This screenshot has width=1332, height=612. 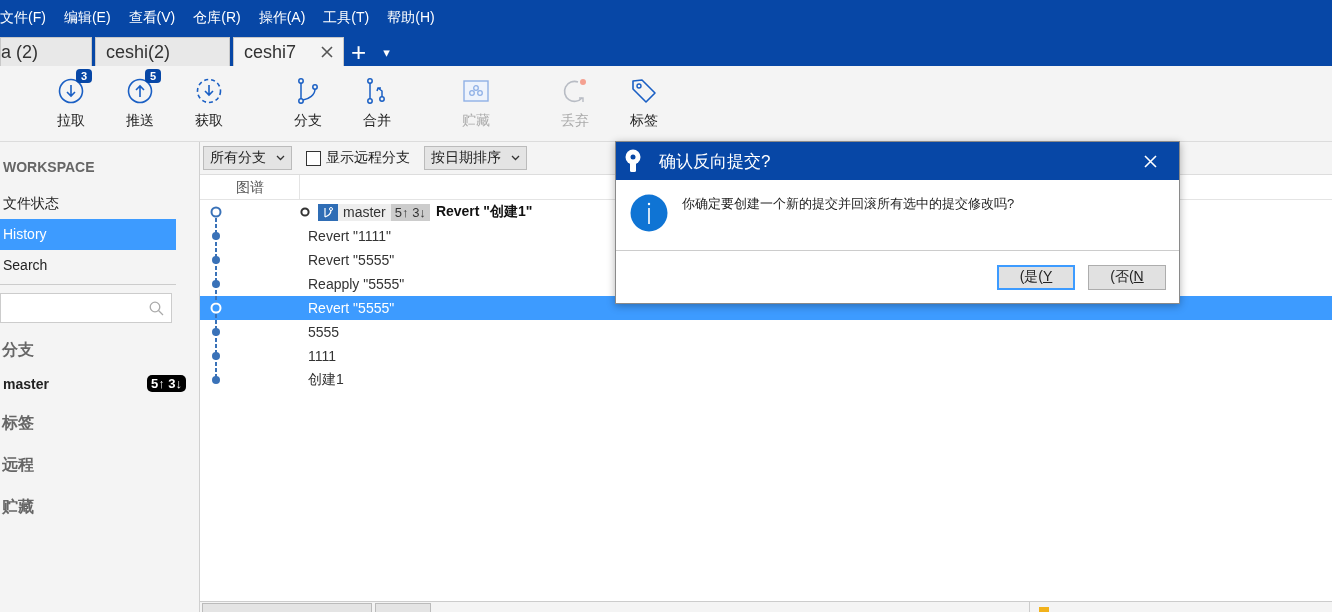 What do you see at coordinates (324, 332) in the screenshot?
I see `commit-message: 5555` at bounding box center [324, 332].